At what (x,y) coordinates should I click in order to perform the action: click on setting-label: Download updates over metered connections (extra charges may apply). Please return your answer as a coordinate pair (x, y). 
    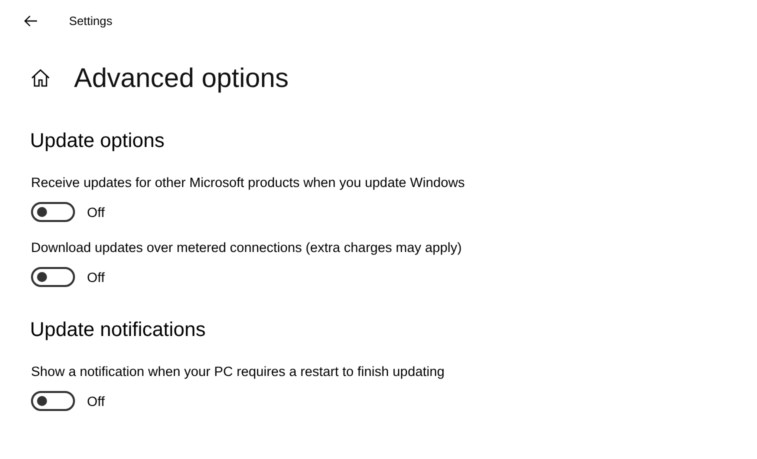
    Looking at the image, I should click on (247, 248).